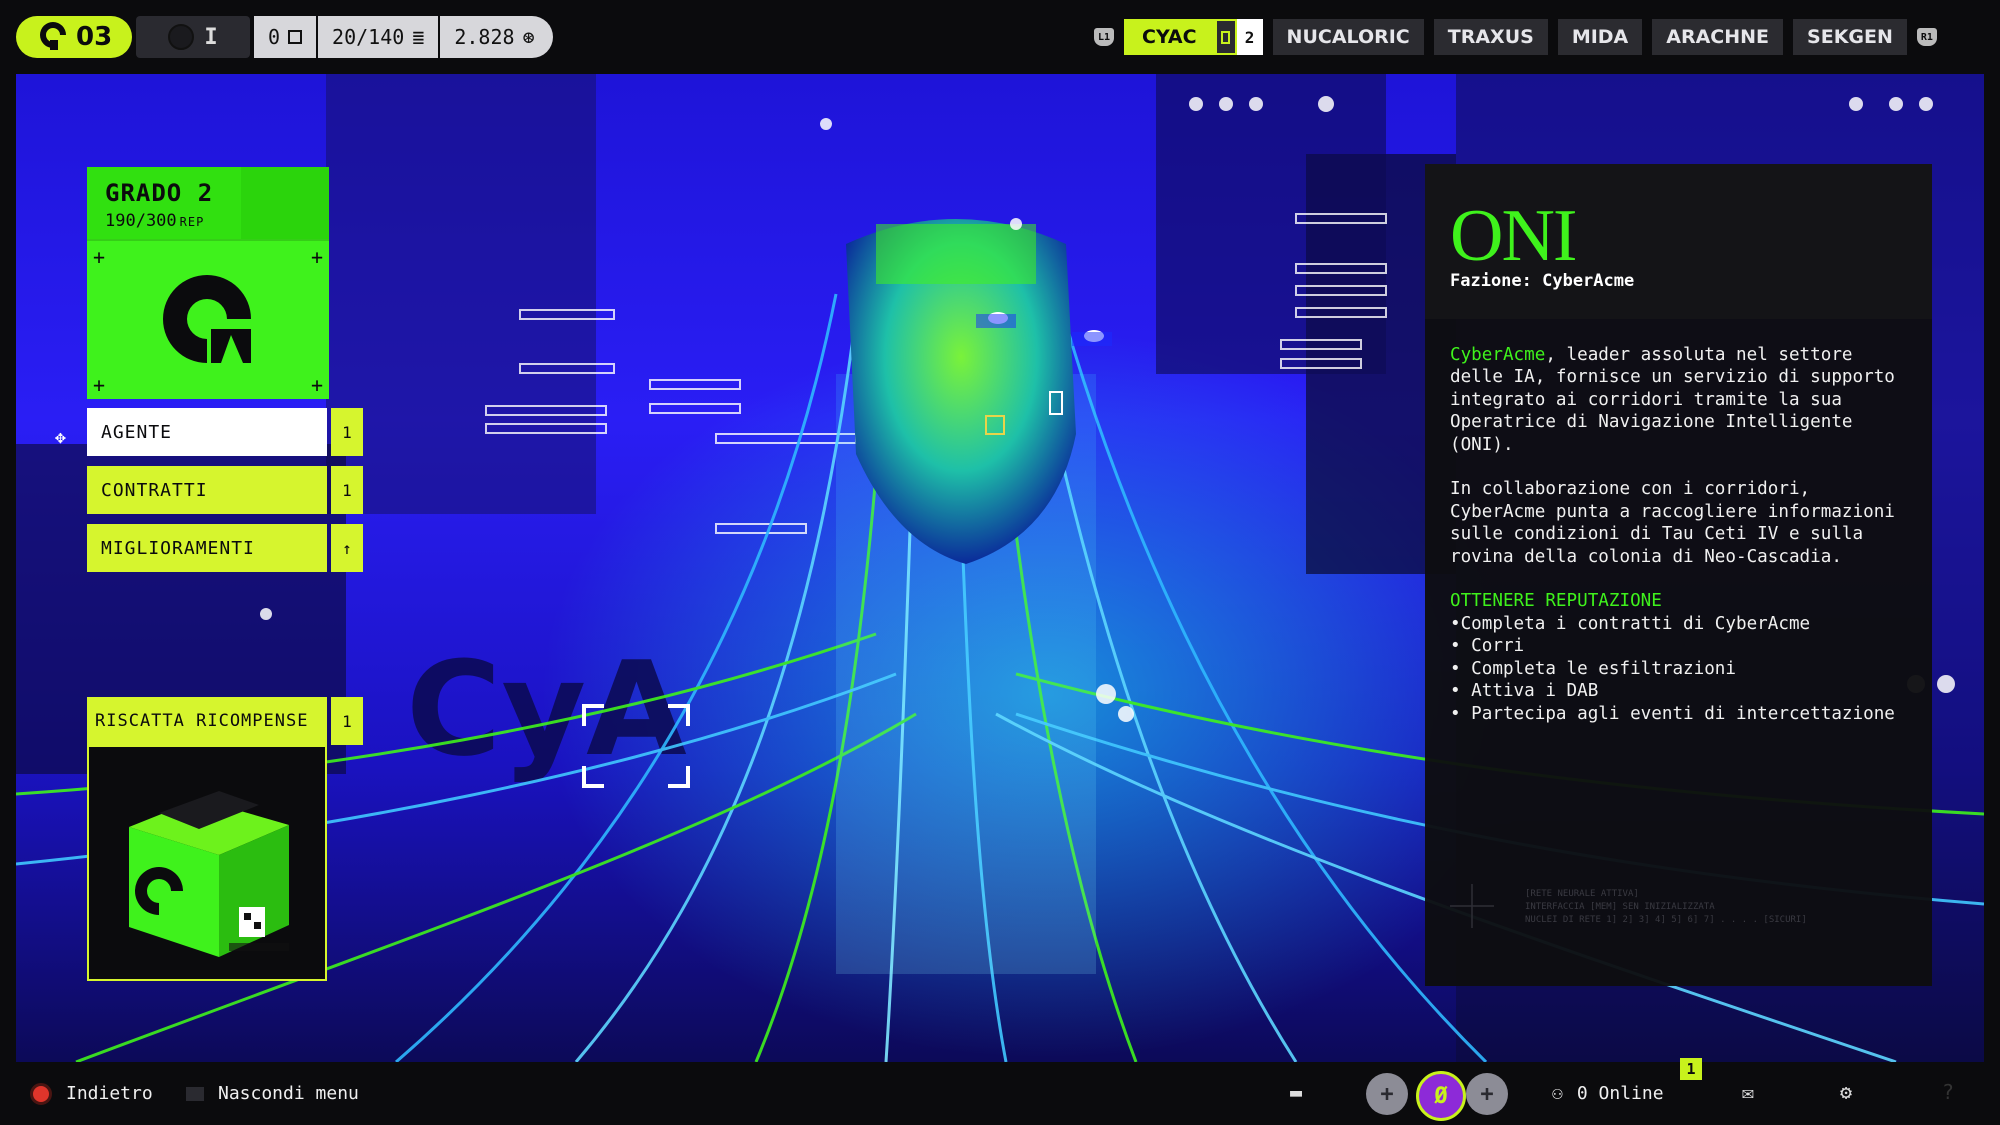 This screenshot has height=1125, width=2000. What do you see at coordinates (94, 37) in the screenshot?
I see `player-level: 03` at bounding box center [94, 37].